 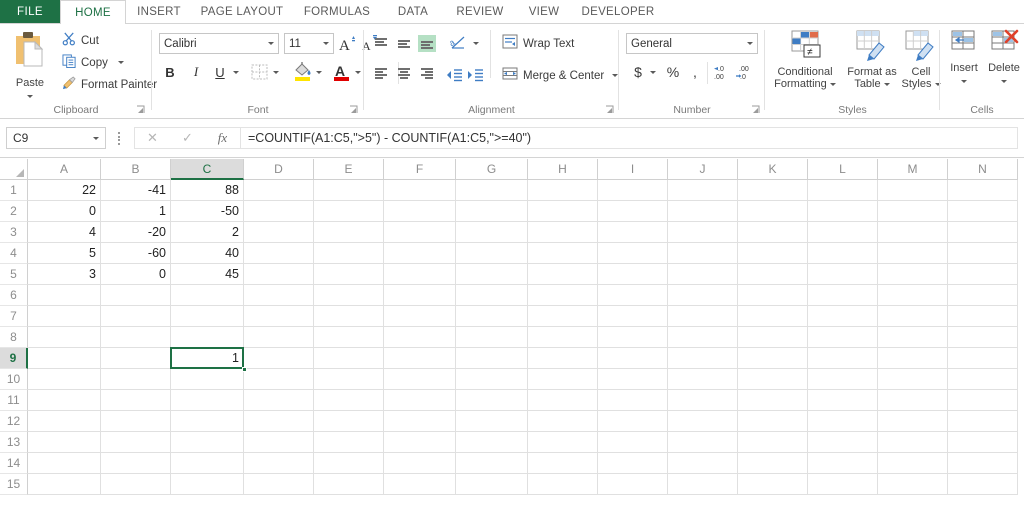 What do you see at coordinates (538, 43) in the screenshot?
I see `wrap-text-button: Wrap Text` at bounding box center [538, 43].